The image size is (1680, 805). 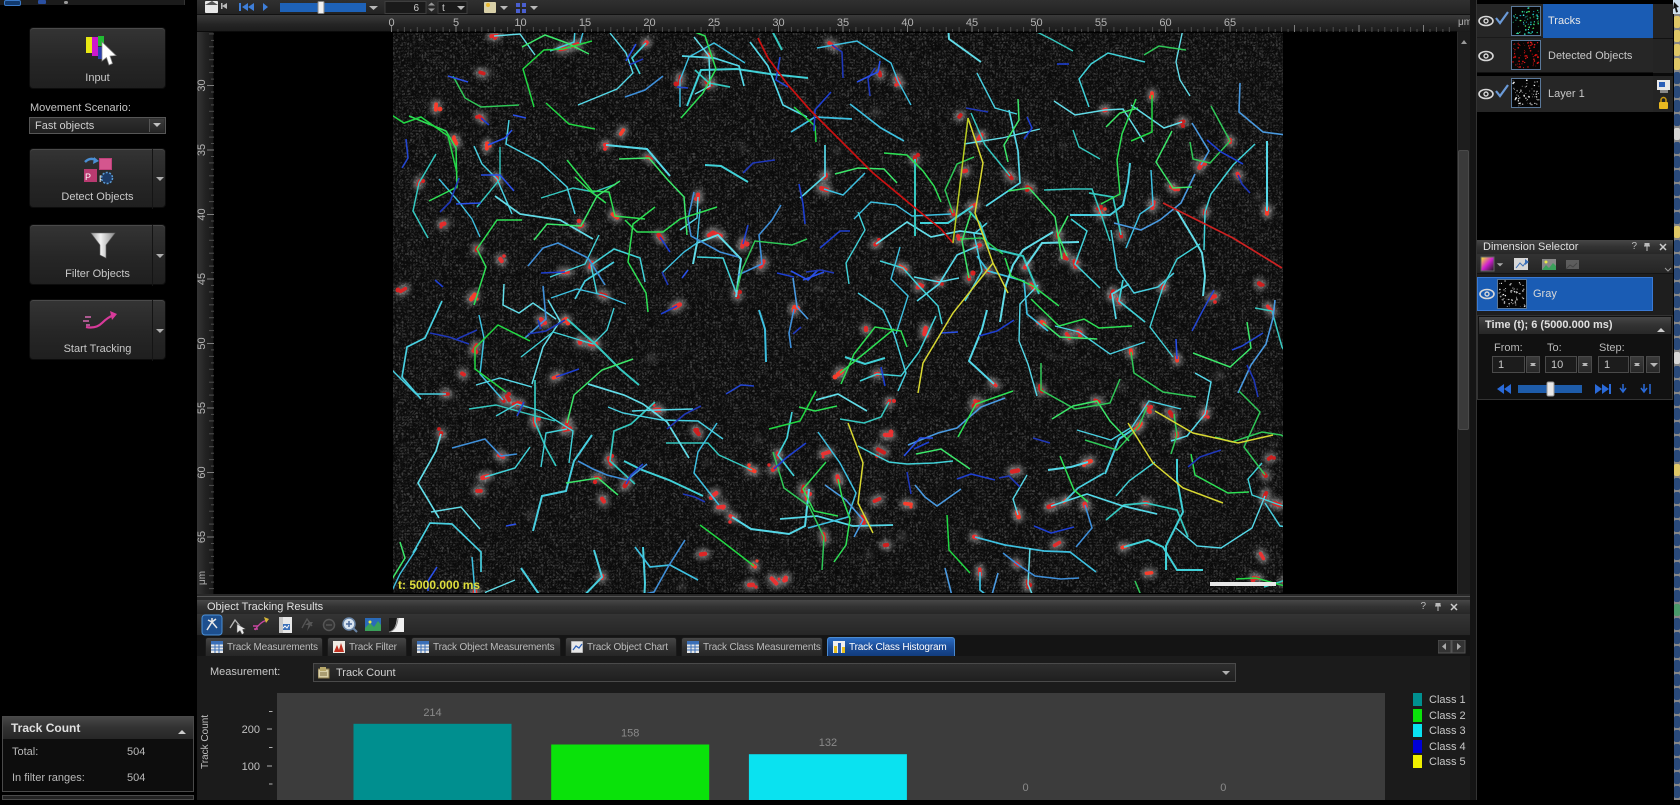 What do you see at coordinates (630, 734) in the screenshot?
I see `svg-text: 158` at bounding box center [630, 734].